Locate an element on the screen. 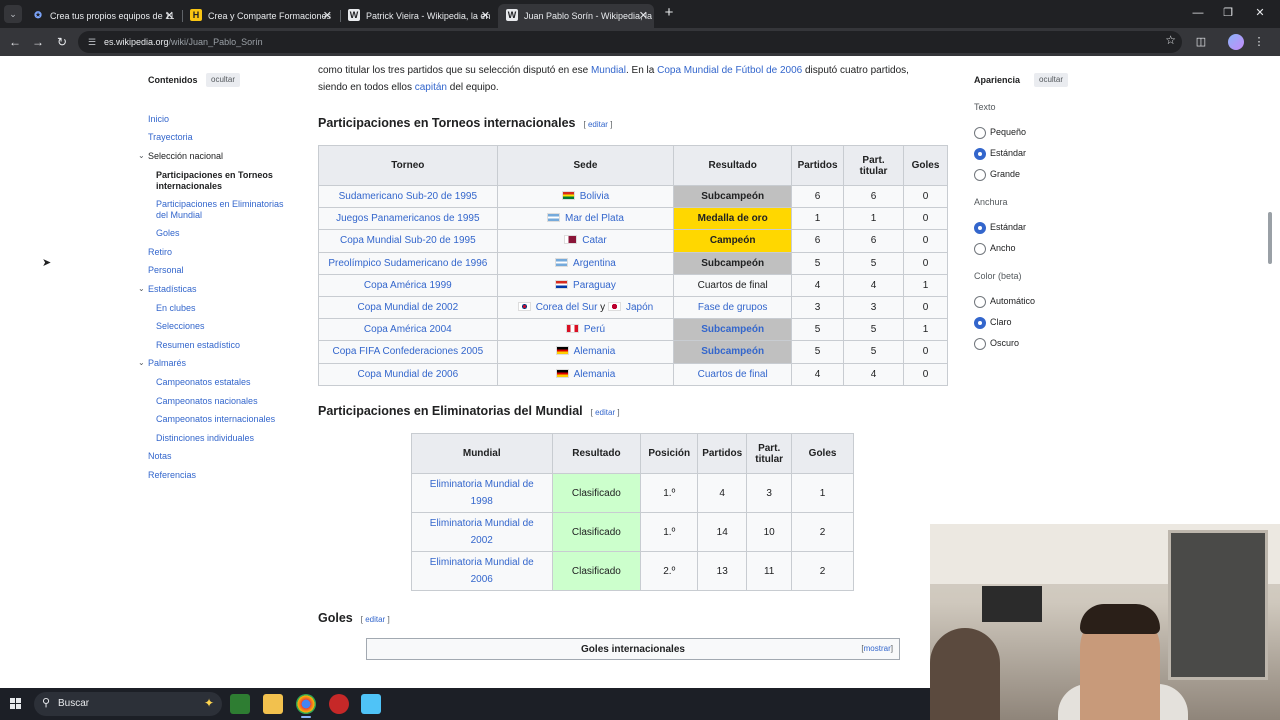 The height and width of the screenshot is (720, 1280). close-window-icon: ✕ is located at coordinates (1260, 13).